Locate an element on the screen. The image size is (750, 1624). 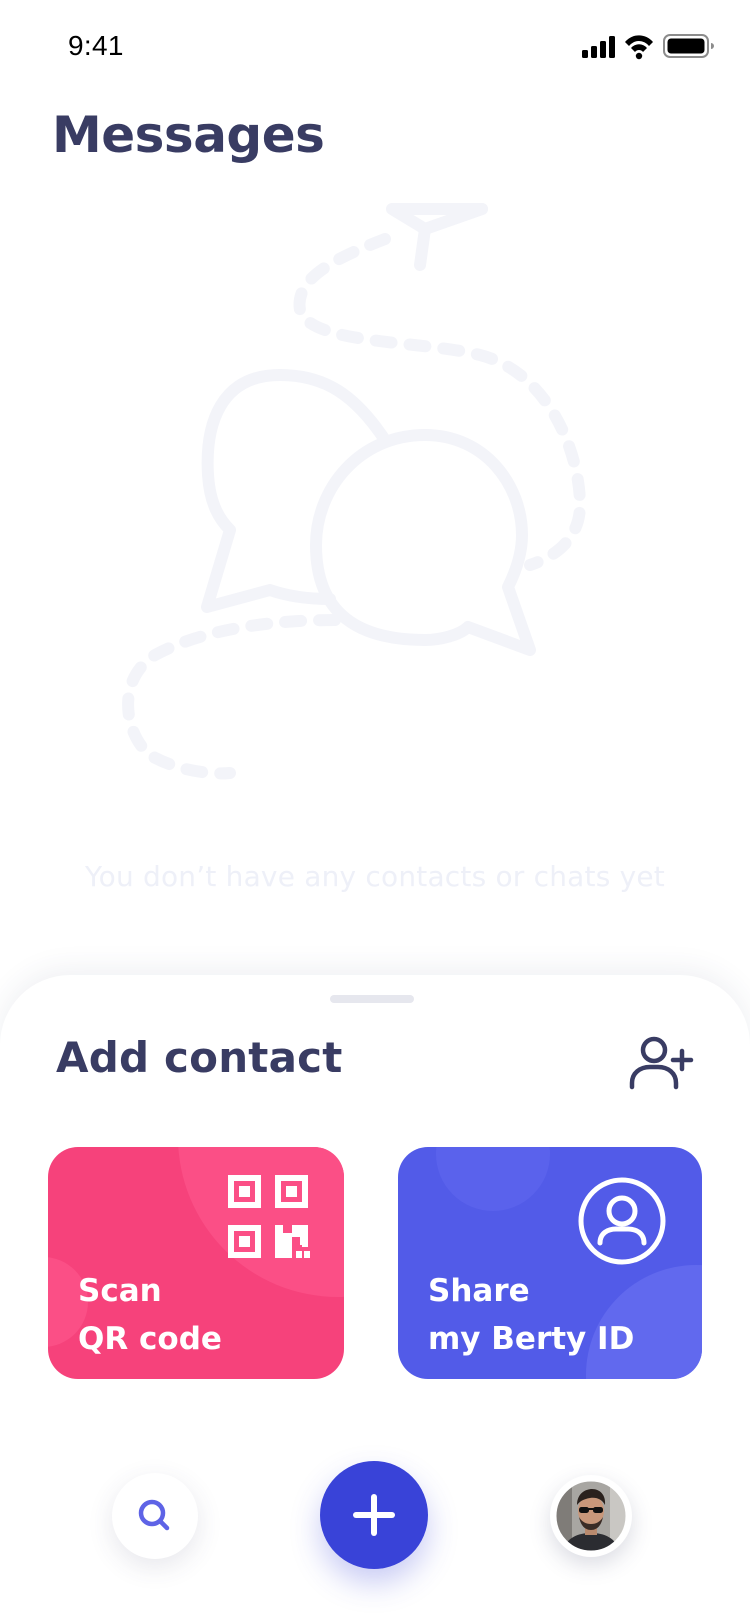
add-user-button is located at coordinates (662, 1063).